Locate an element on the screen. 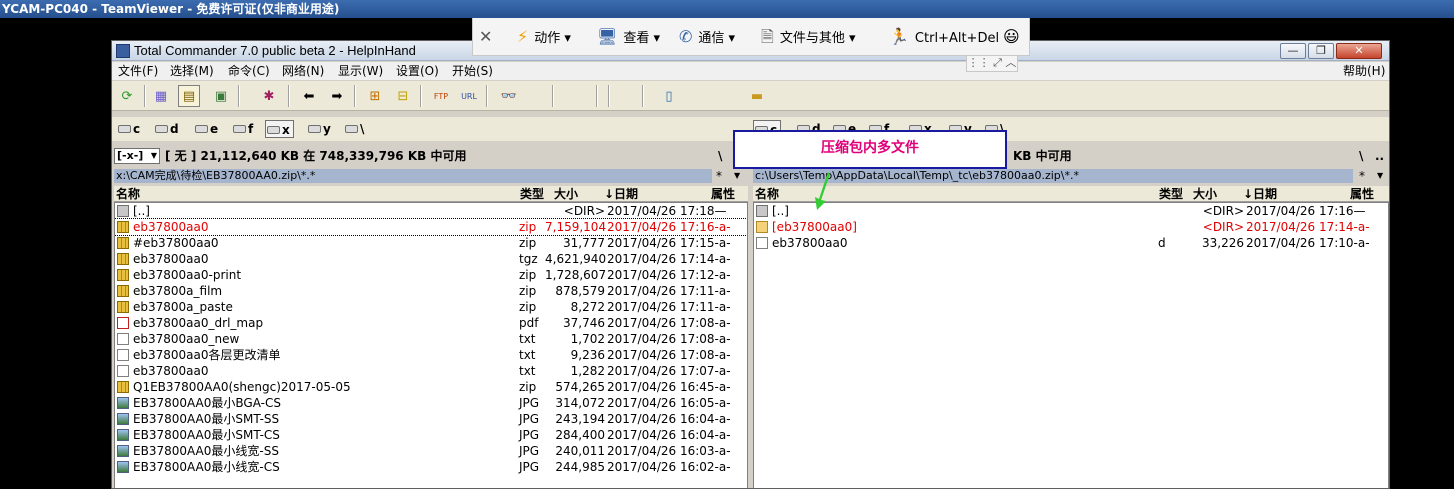 This screenshot has width=1454, height=489. right-filter-star: * is located at coordinates (1362, 176).